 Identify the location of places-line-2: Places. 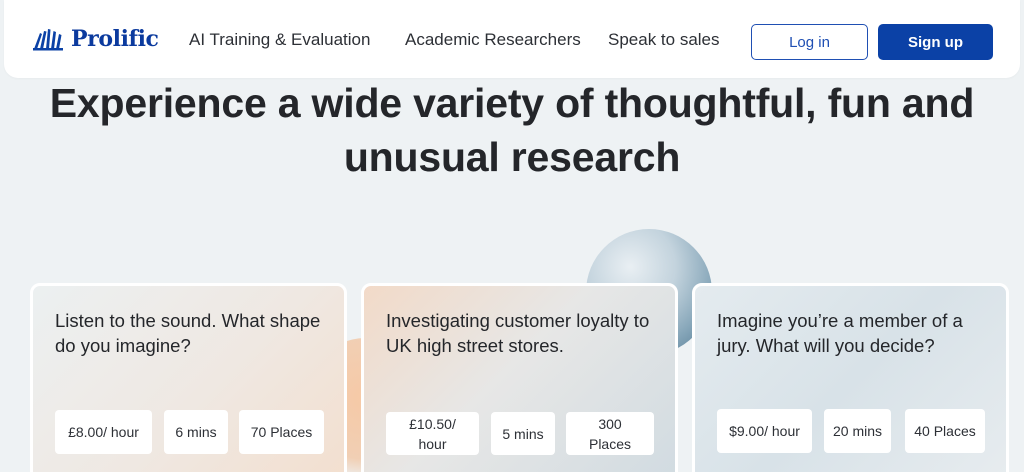
(610, 443).